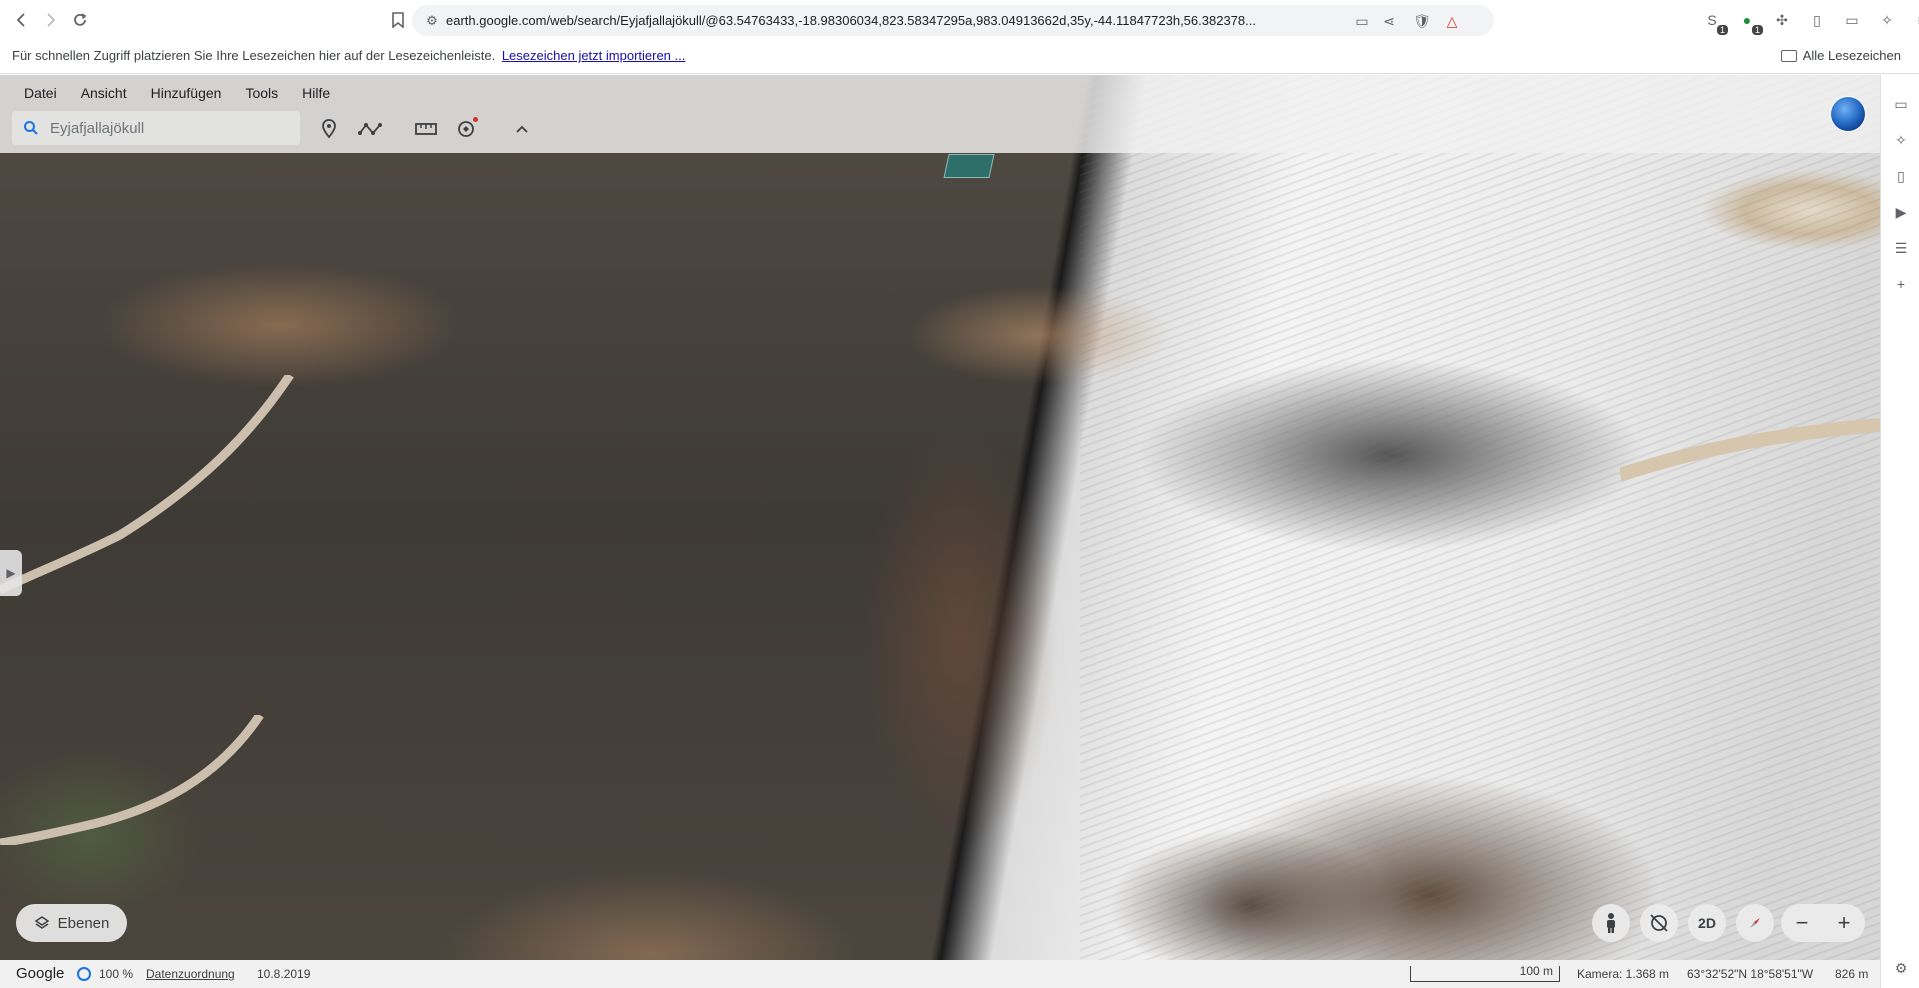 This screenshot has height=988, width=1919. What do you see at coordinates (156, 128) in the screenshot?
I see `search-box: Eyjafjallajökull` at bounding box center [156, 128].